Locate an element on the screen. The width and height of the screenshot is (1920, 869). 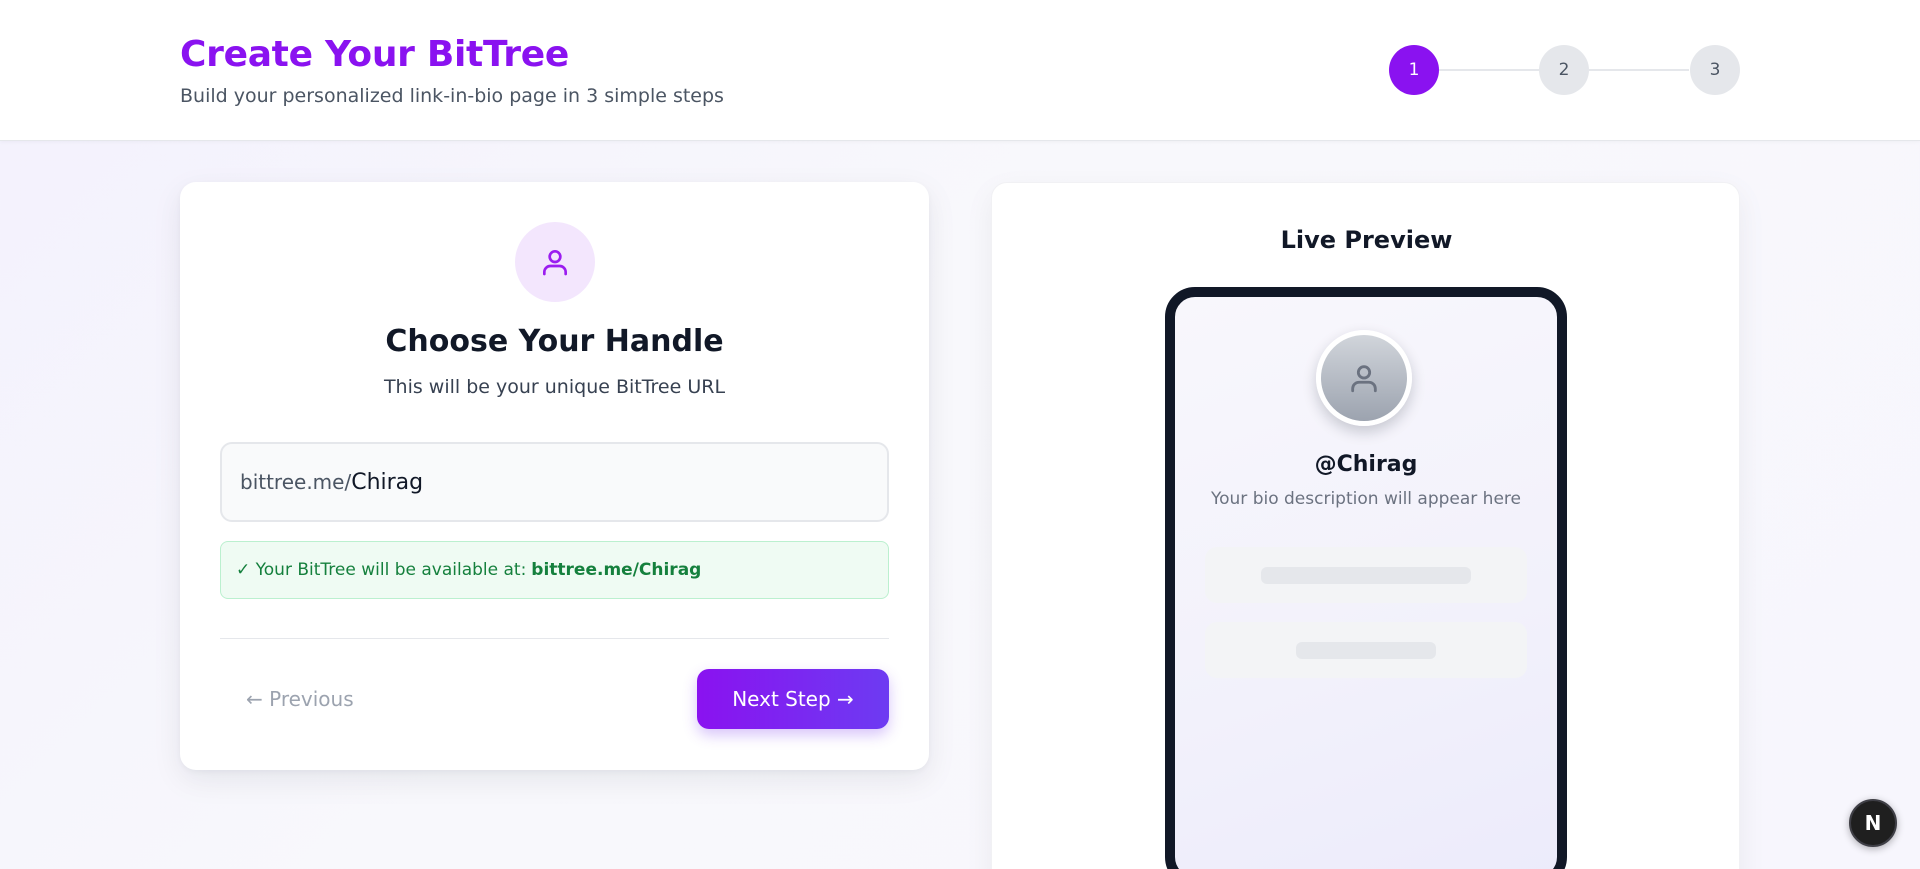
avatar is located at coordinates (1364, 378).